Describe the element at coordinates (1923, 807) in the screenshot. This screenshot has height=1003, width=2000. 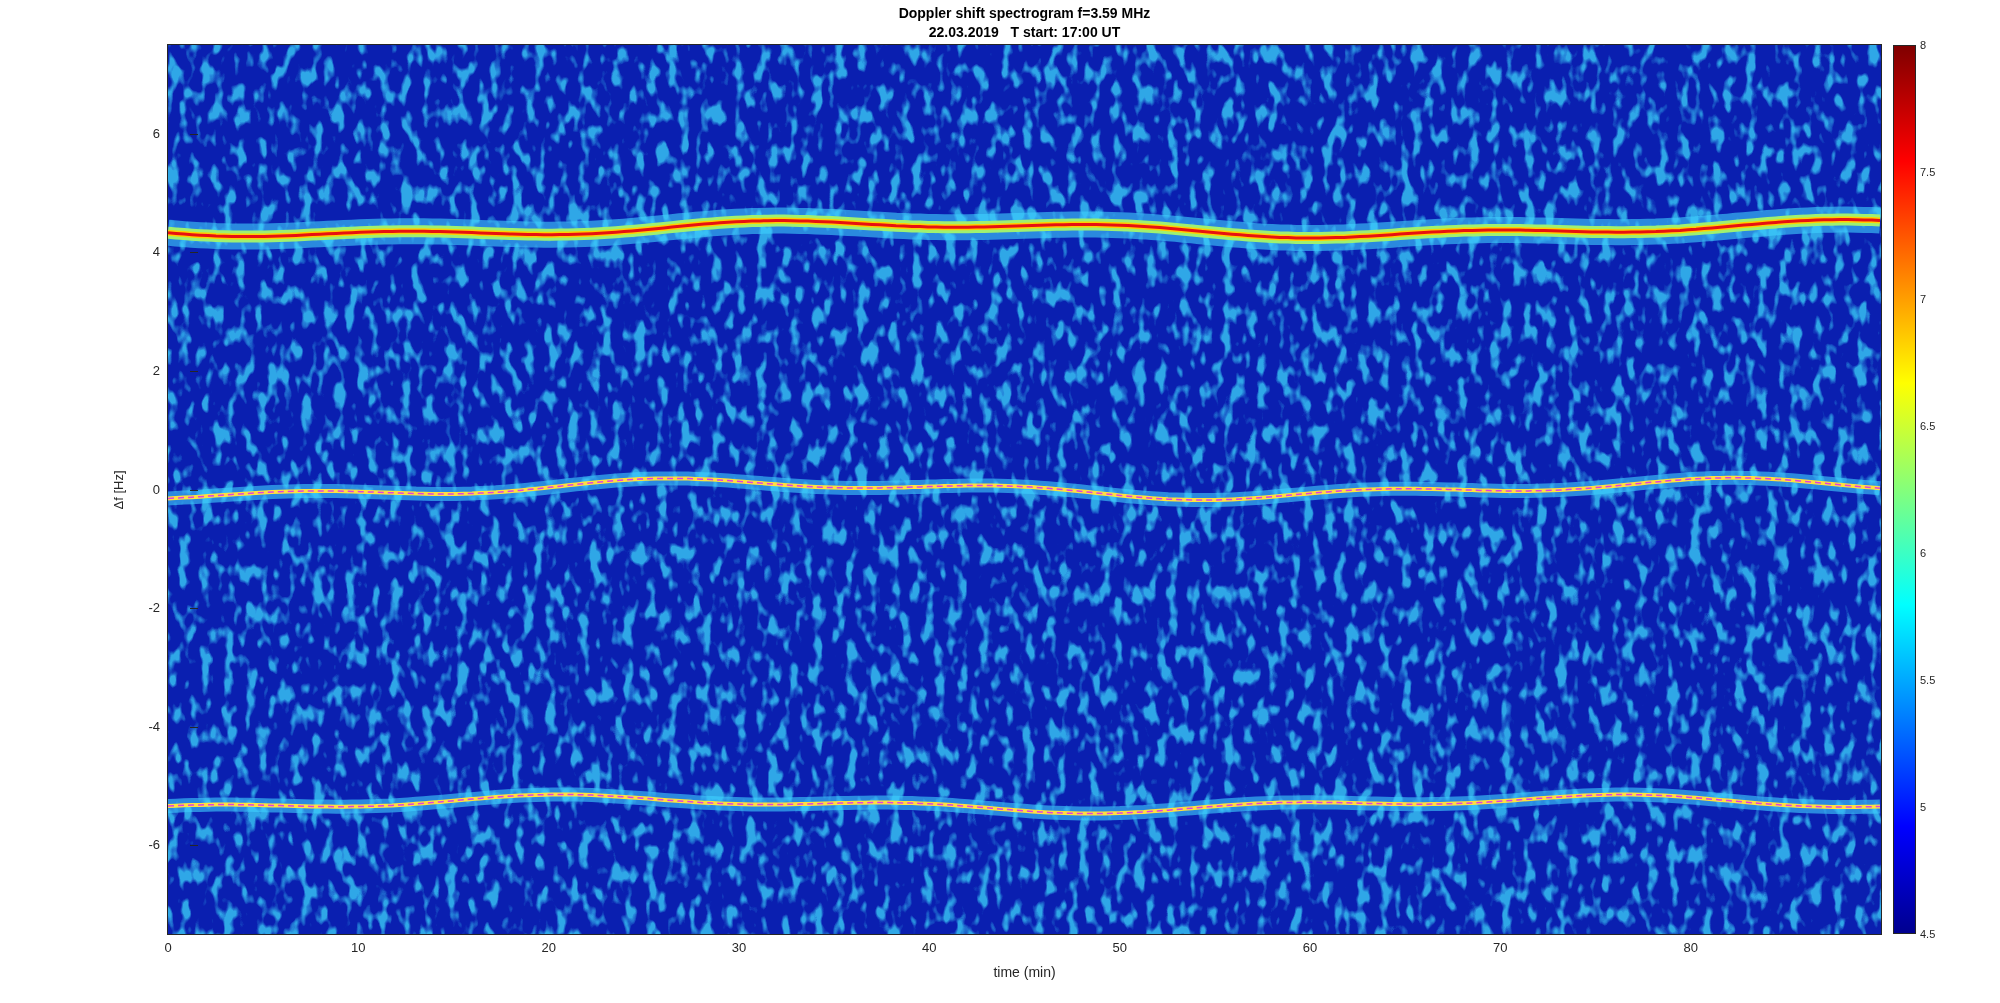
I see `colorbar-tick-label: 5` at that location.